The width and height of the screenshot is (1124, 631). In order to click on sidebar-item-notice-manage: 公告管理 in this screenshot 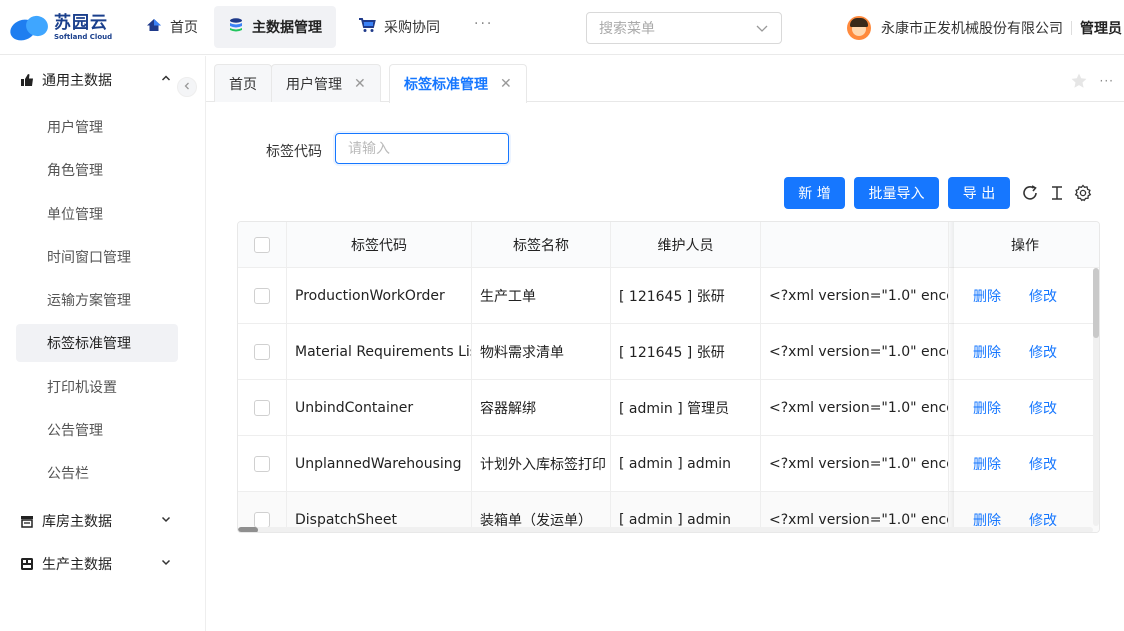, I will do `click(97, 430)`.